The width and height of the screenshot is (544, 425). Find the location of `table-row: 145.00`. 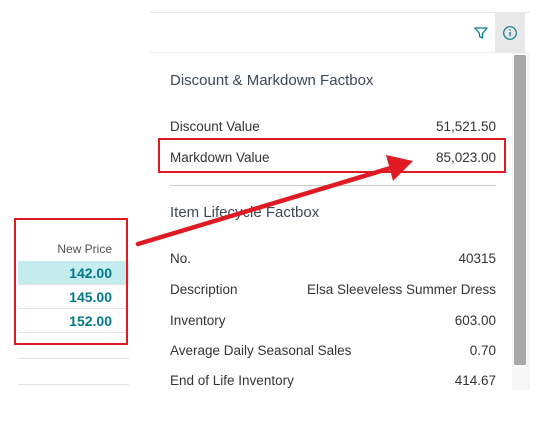

table-row: 145.00 is located at coordinates (73, 297).